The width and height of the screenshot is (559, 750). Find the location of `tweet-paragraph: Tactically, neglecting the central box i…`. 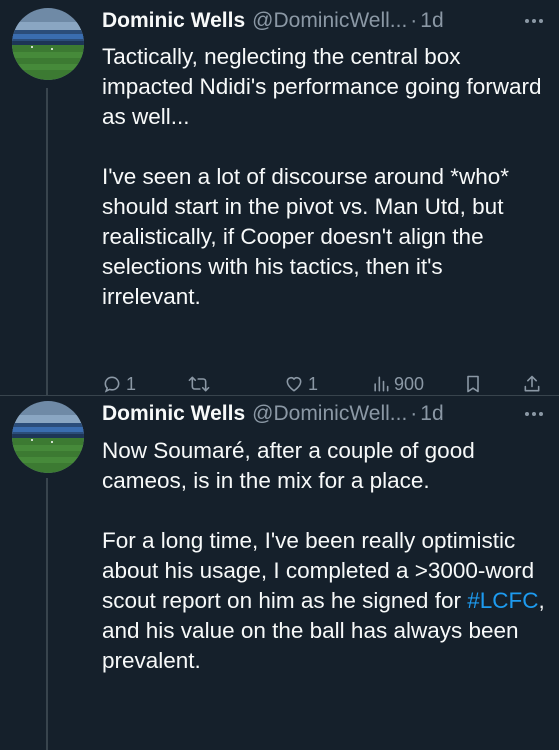

tweet-paragraph: Tactically, neglecting the central box i… is located at coordinates (322, 86).